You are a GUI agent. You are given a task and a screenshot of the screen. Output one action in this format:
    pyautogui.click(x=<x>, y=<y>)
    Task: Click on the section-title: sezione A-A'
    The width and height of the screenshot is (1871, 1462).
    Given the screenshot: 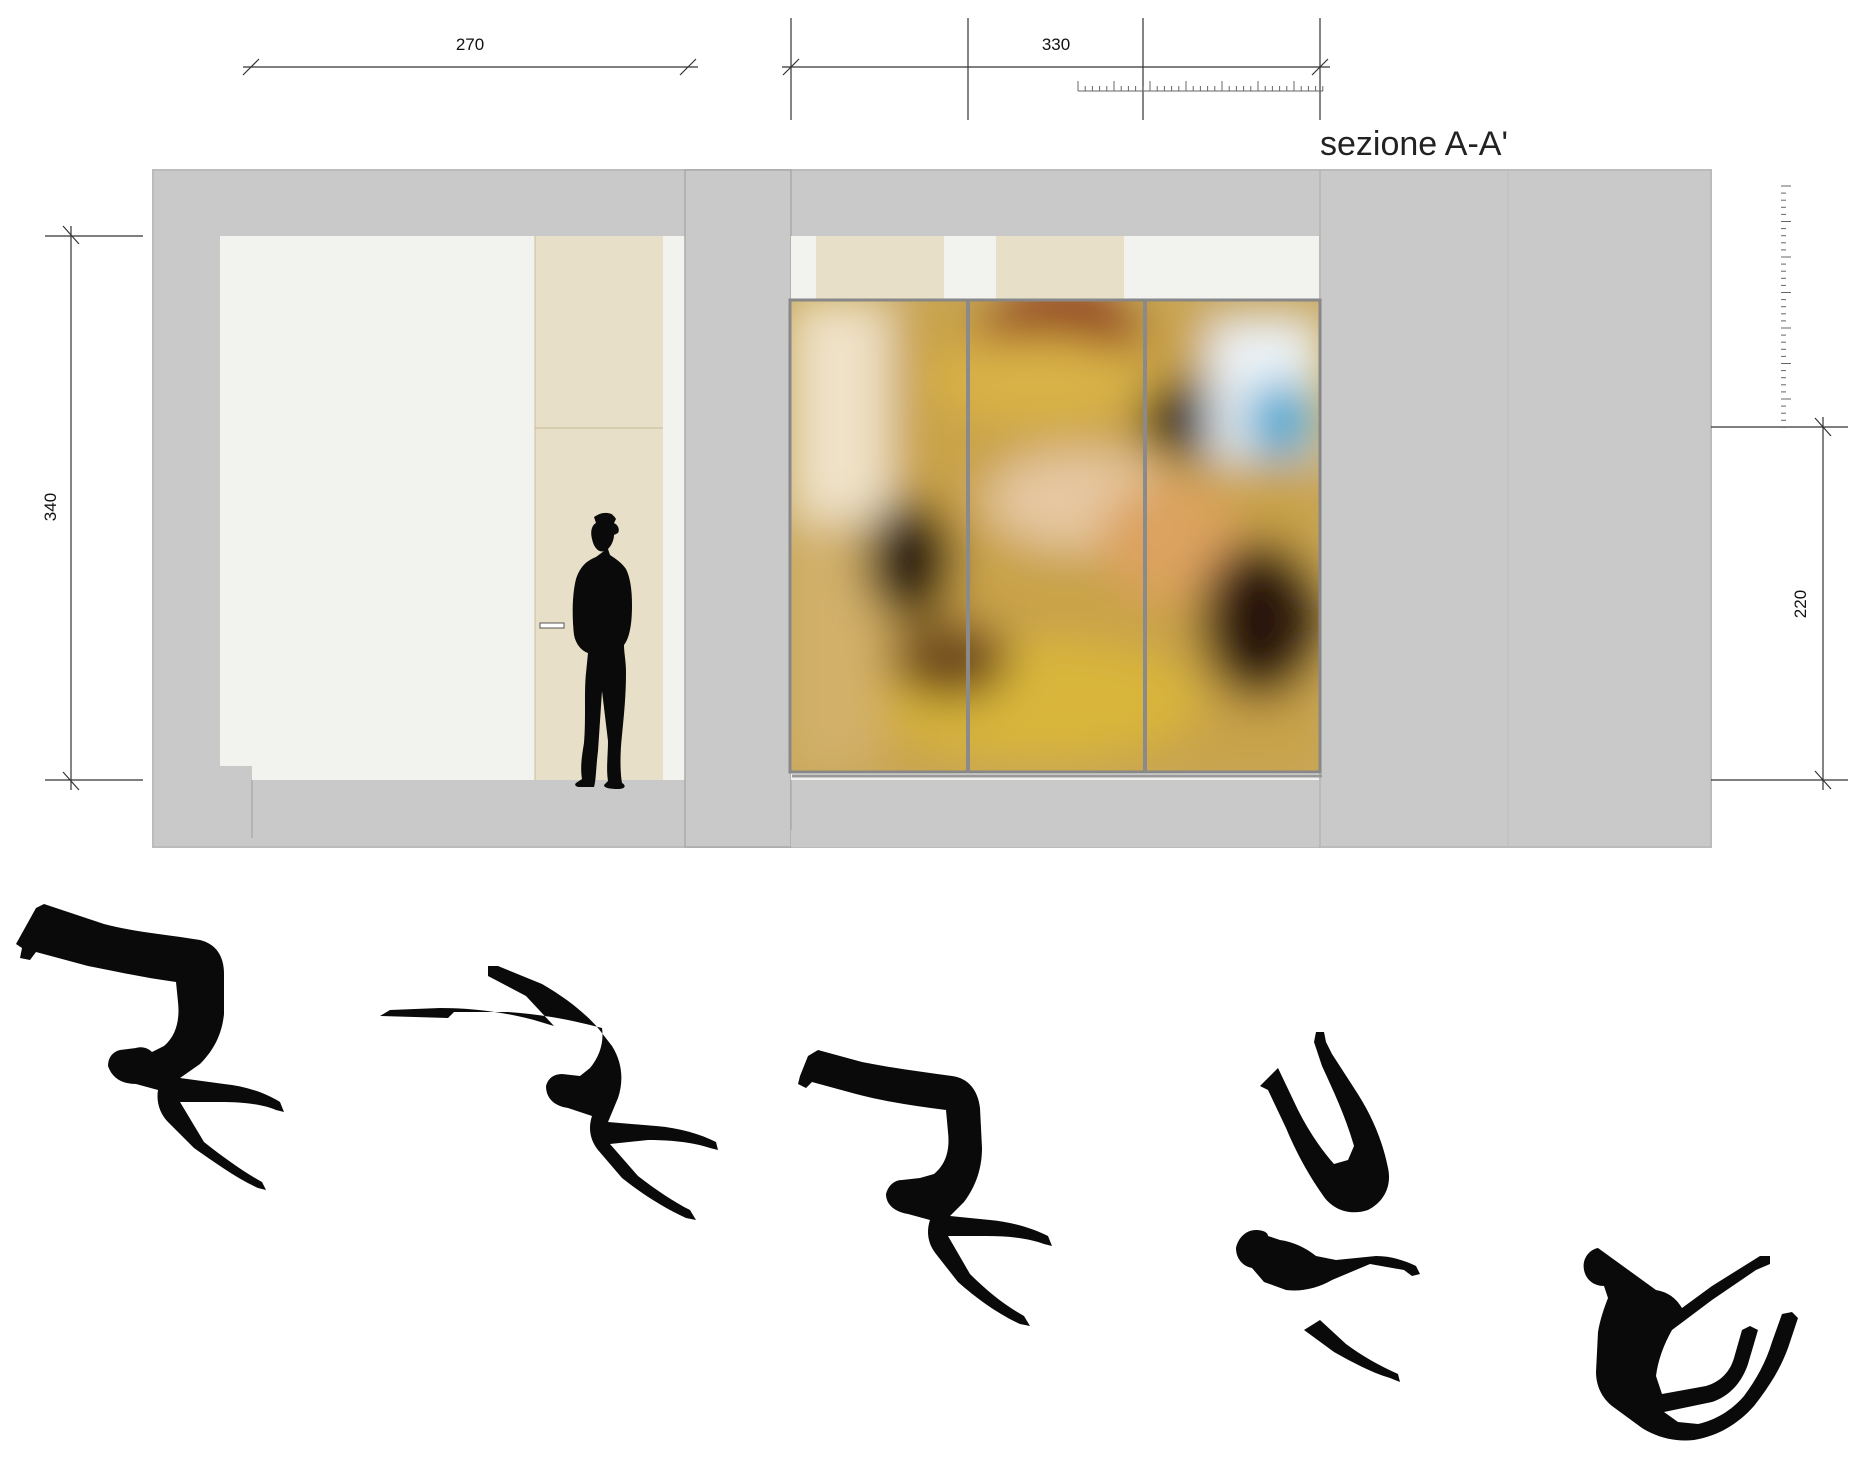 What is the action you would take?
    pyautogui.click(x=1414, y=144)
    